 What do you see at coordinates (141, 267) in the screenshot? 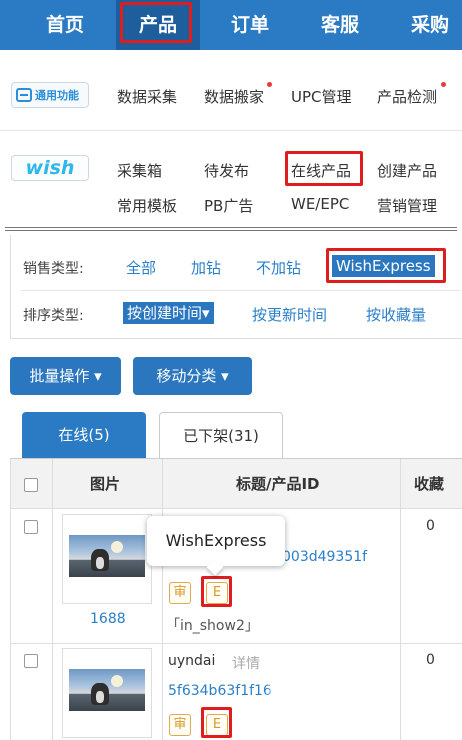
I see `filter-option-all: 全部` at bounding box center [141, 267].